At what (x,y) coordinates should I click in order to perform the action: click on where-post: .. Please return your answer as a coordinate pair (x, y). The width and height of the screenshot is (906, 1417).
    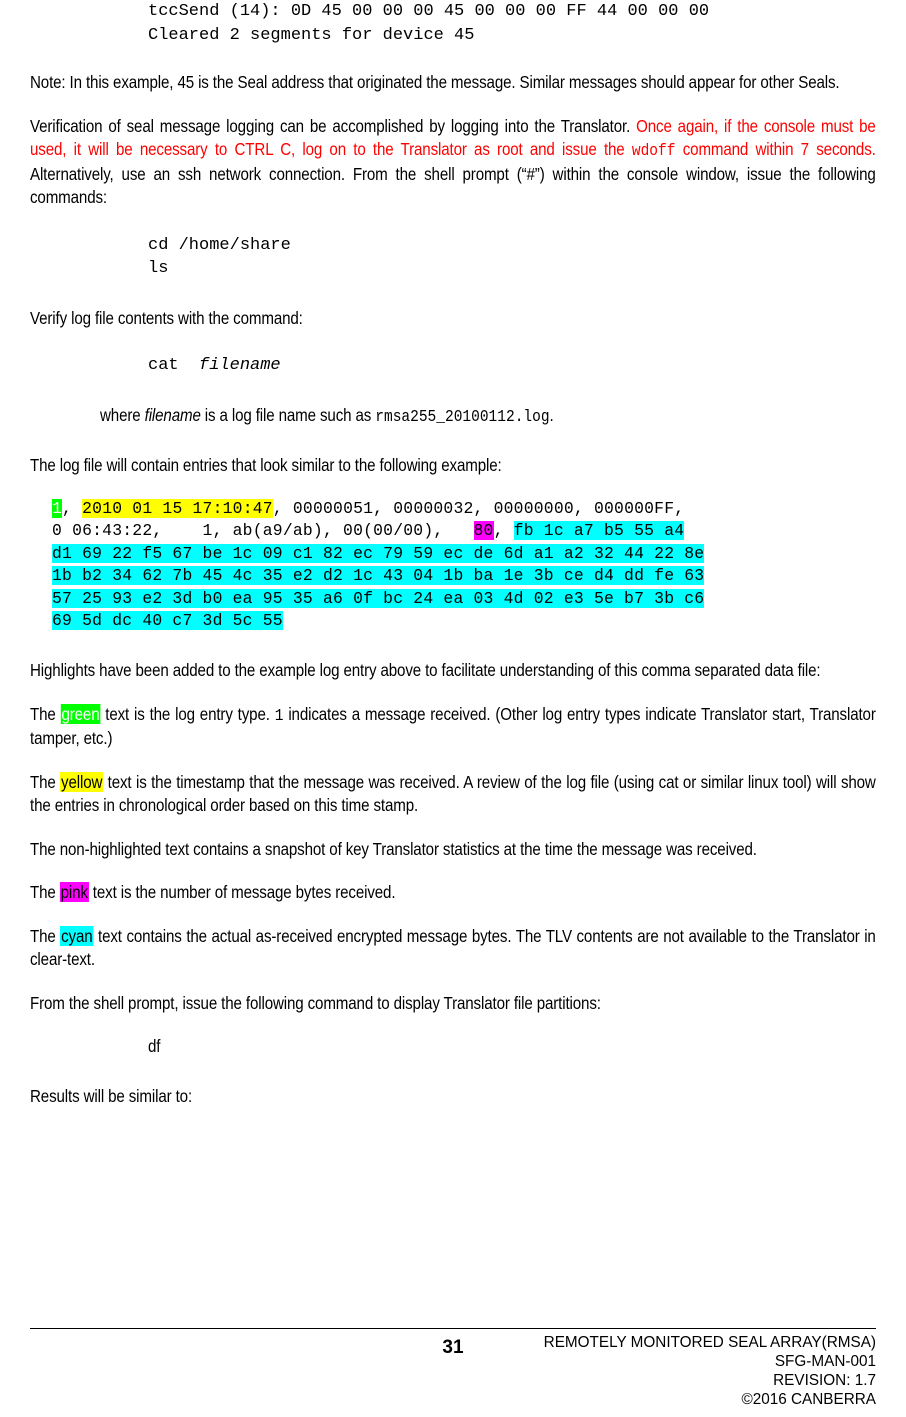
    Looking at the image, I should click on (551, 414).